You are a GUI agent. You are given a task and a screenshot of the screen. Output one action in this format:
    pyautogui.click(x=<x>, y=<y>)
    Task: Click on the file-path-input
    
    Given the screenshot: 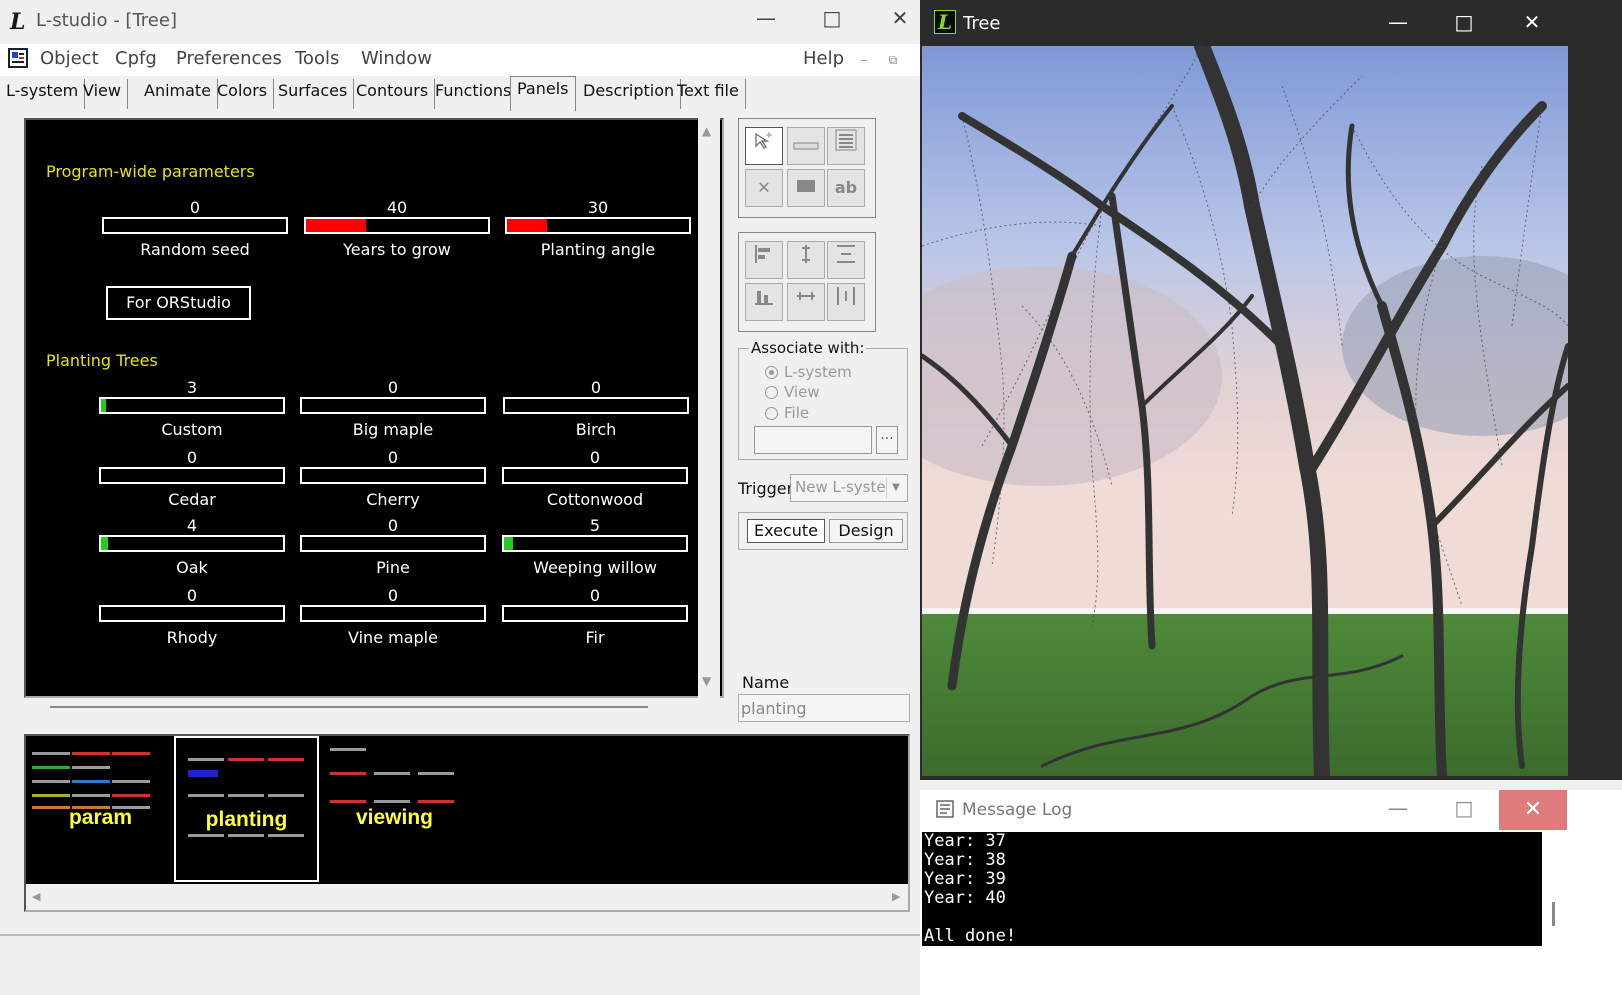 What is the action you would take?
    pyautogui.click(x=813, y=440)
    